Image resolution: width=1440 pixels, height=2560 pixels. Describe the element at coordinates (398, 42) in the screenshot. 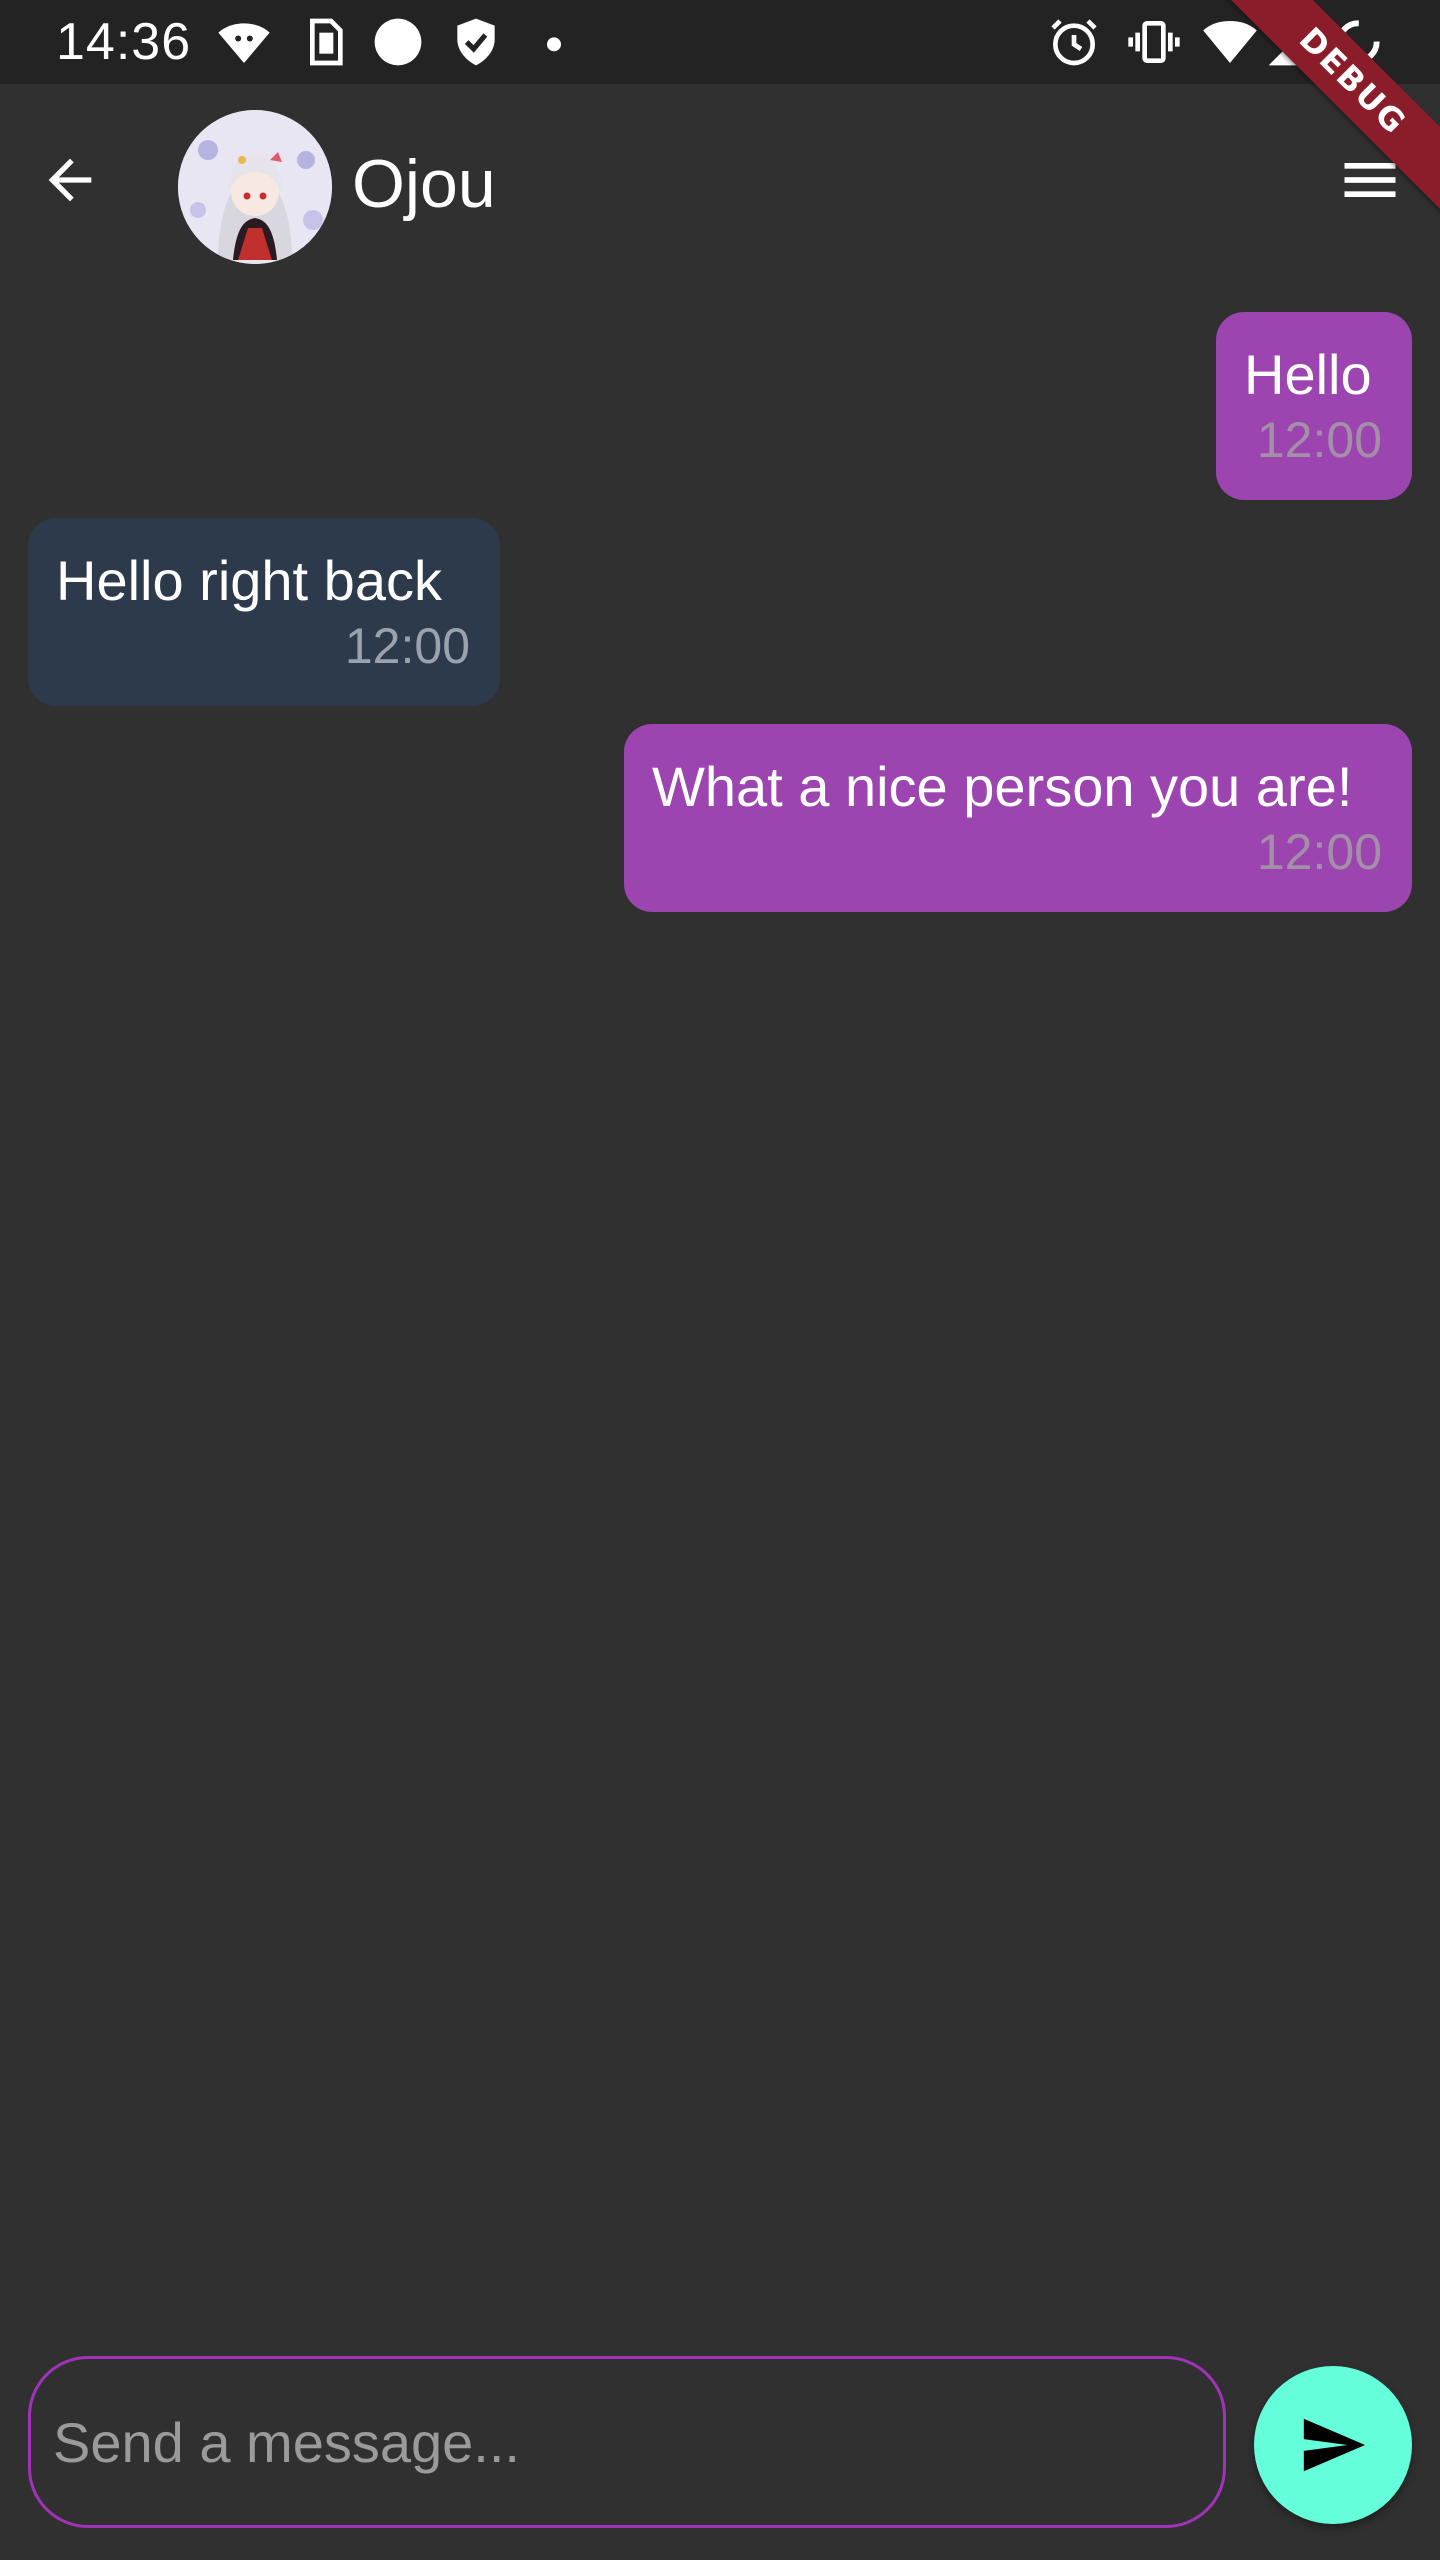

I see `circle-icon` at that location.